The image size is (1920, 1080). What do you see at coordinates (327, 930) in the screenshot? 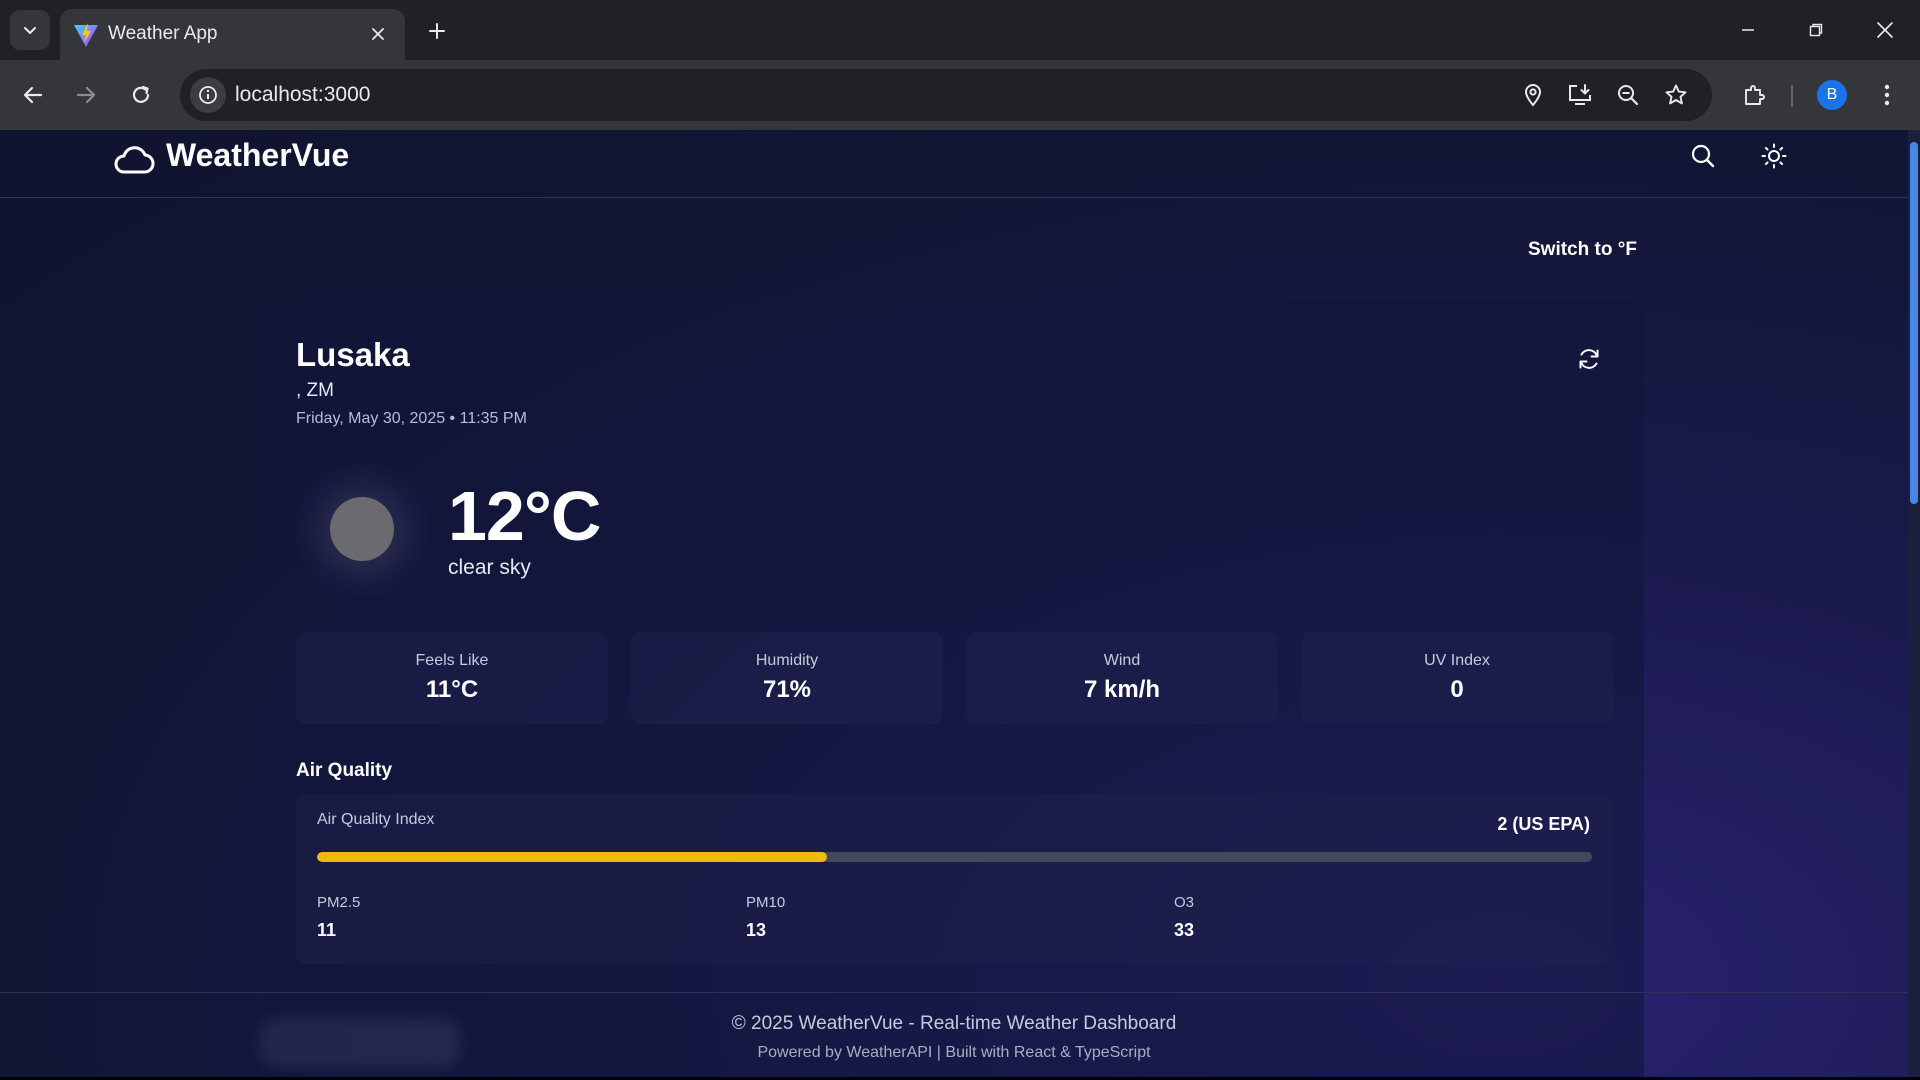
I see `pollutant-value: 11` at bounding box center [327, 930].